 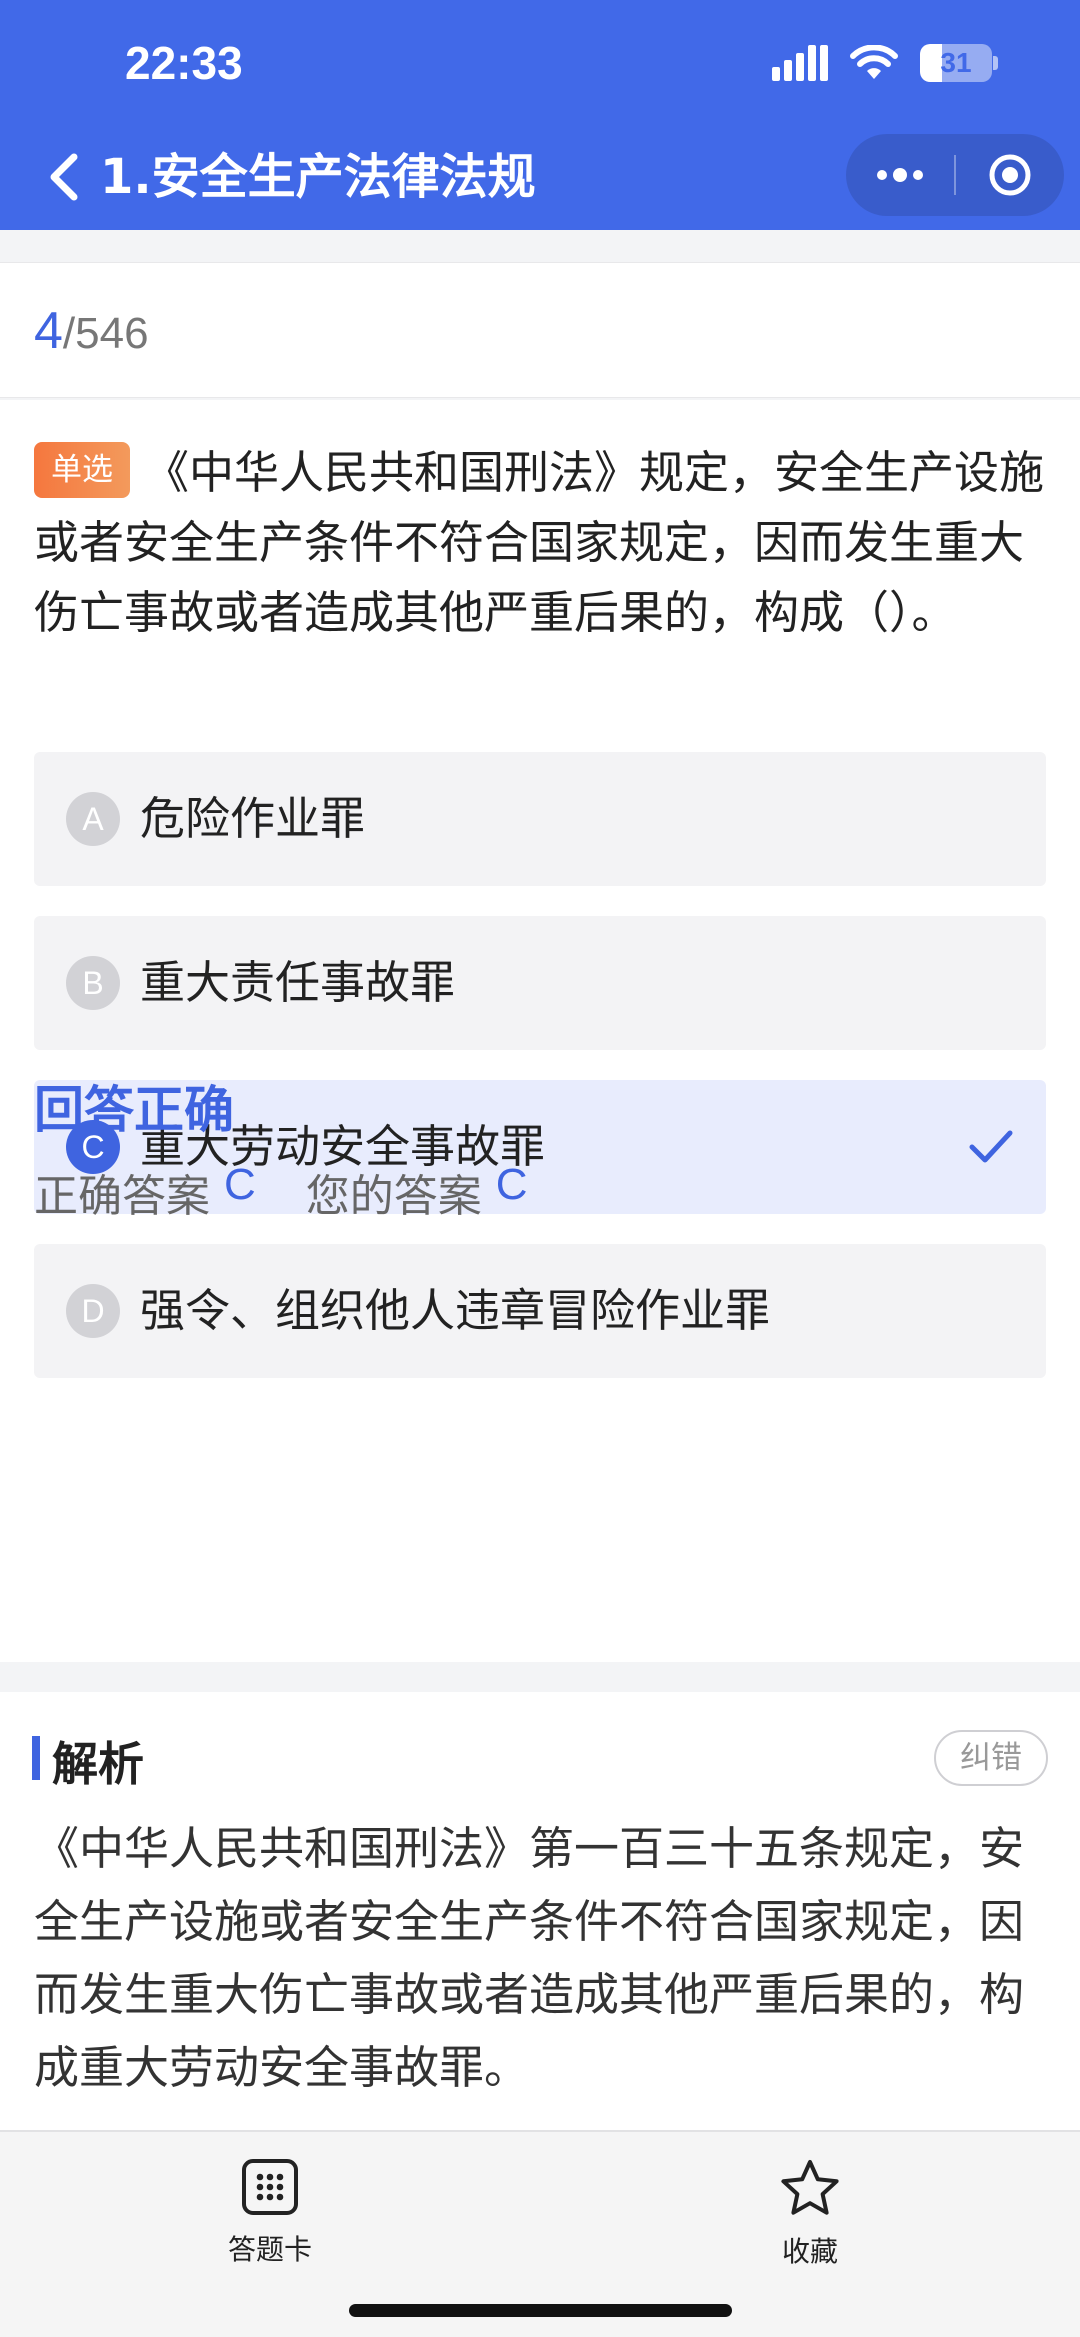 I want to click on answer-card-label: 答题卡, so click(x=269, y=2249).